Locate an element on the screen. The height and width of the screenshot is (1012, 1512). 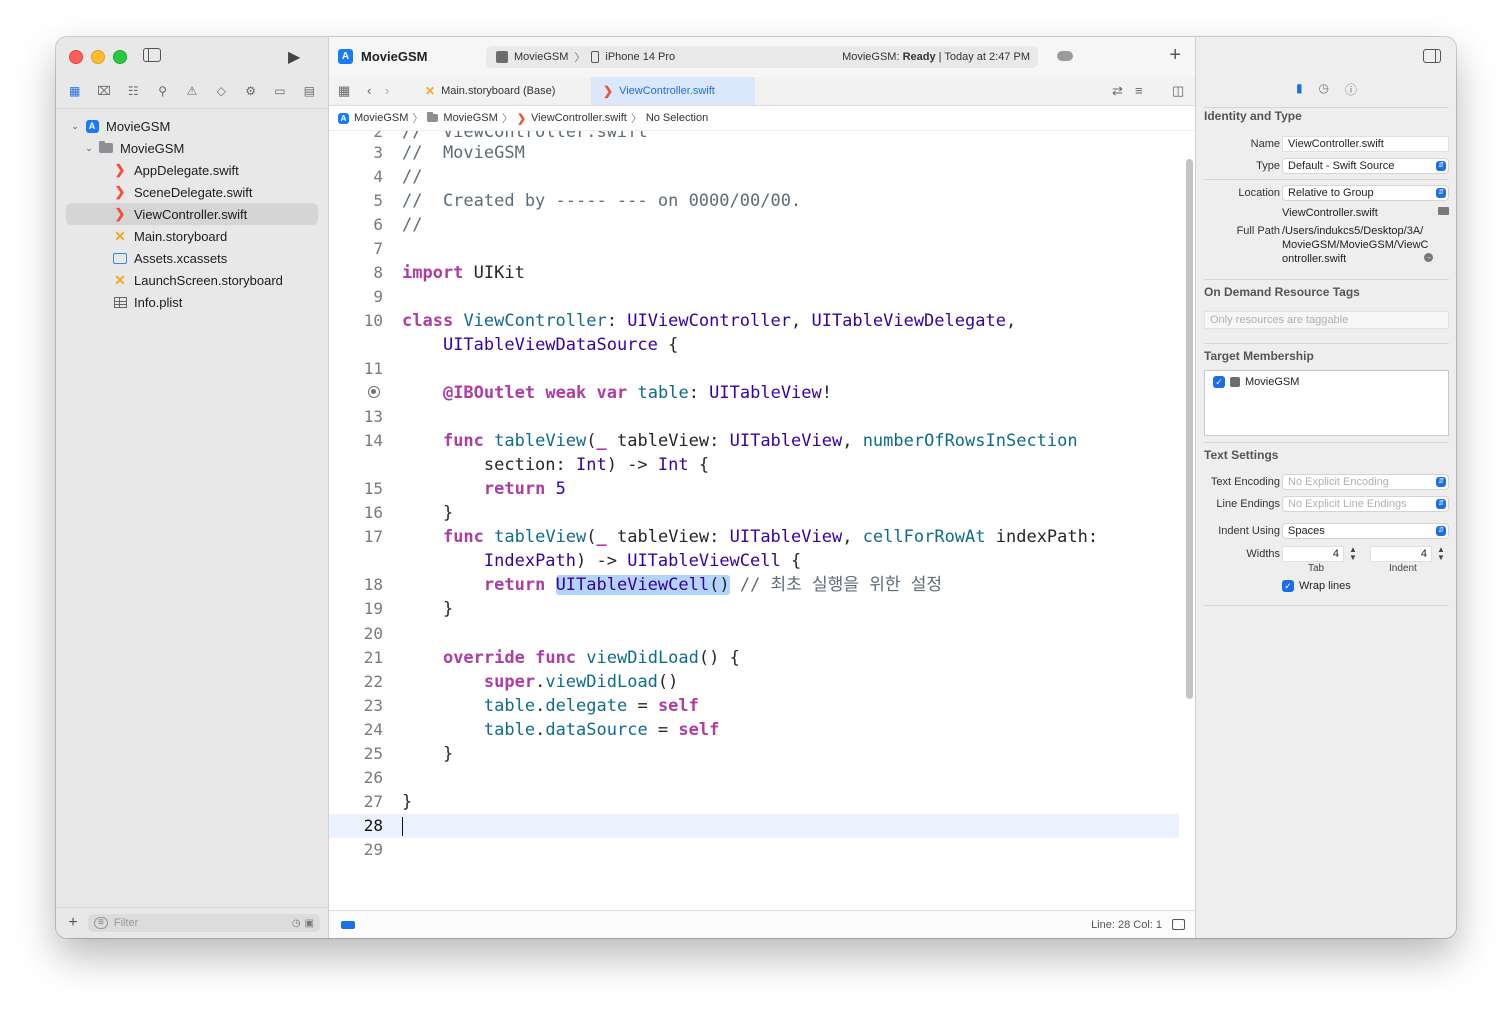
split-editor-icon: ◫ is located at coordinates (1178, 91).